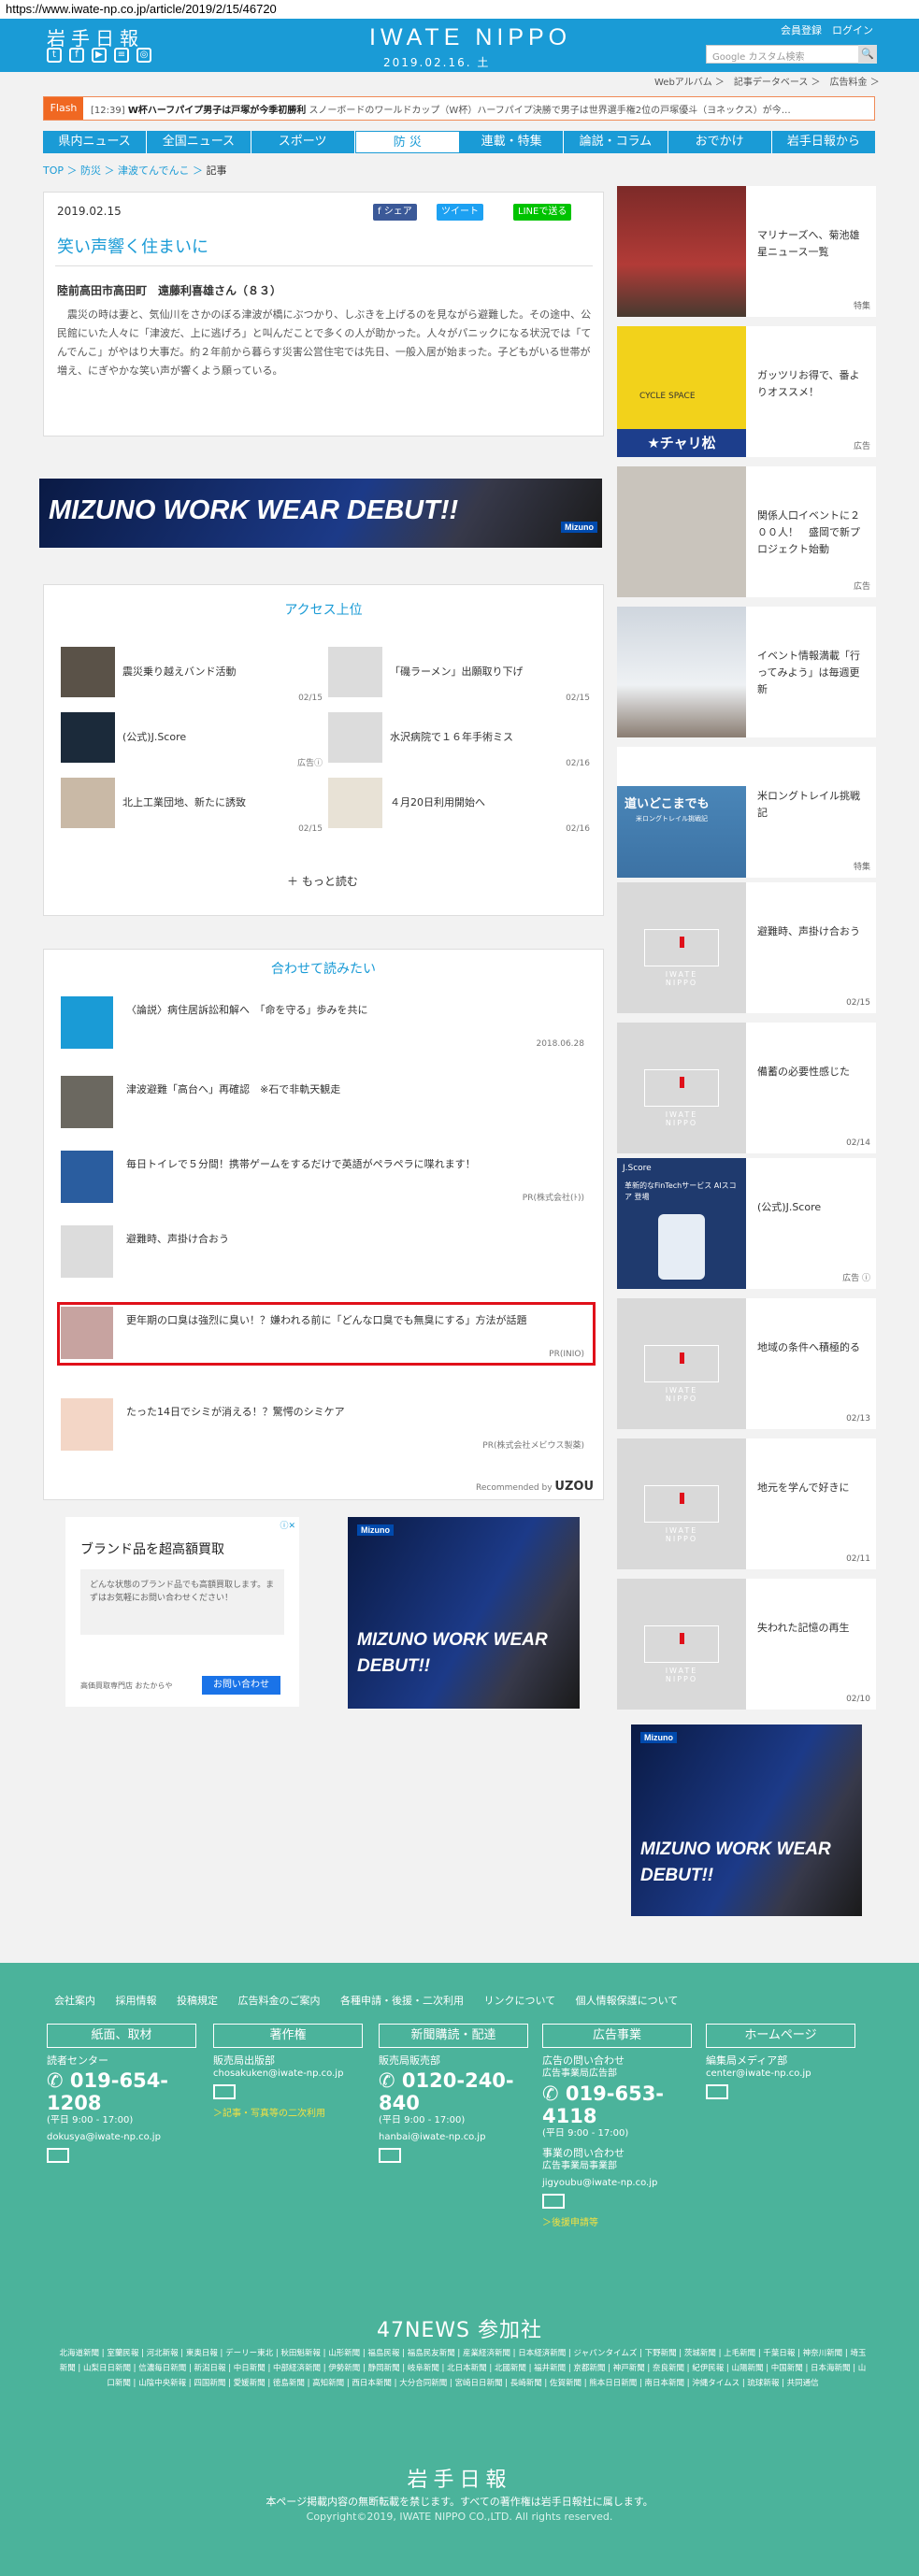 The image size is (919, 2576). What do you see at coordinates (54, 55) in the screenshot?
I see `twitter-icon: t` at bounding box center [54, 55].